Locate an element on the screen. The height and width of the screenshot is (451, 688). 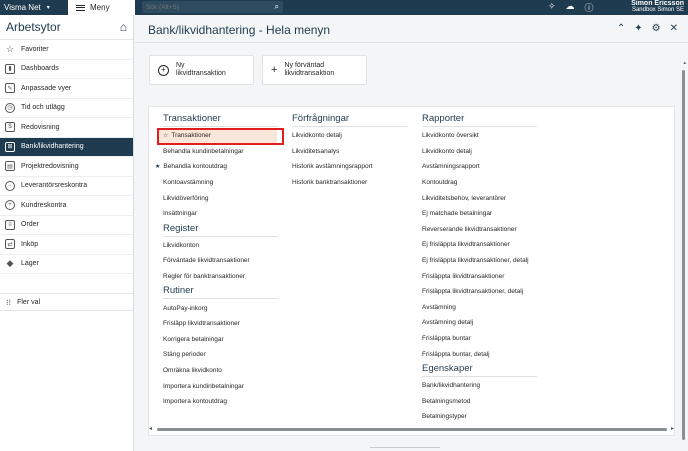
menu-link: Avstämning is located at coordinates (479, 308).